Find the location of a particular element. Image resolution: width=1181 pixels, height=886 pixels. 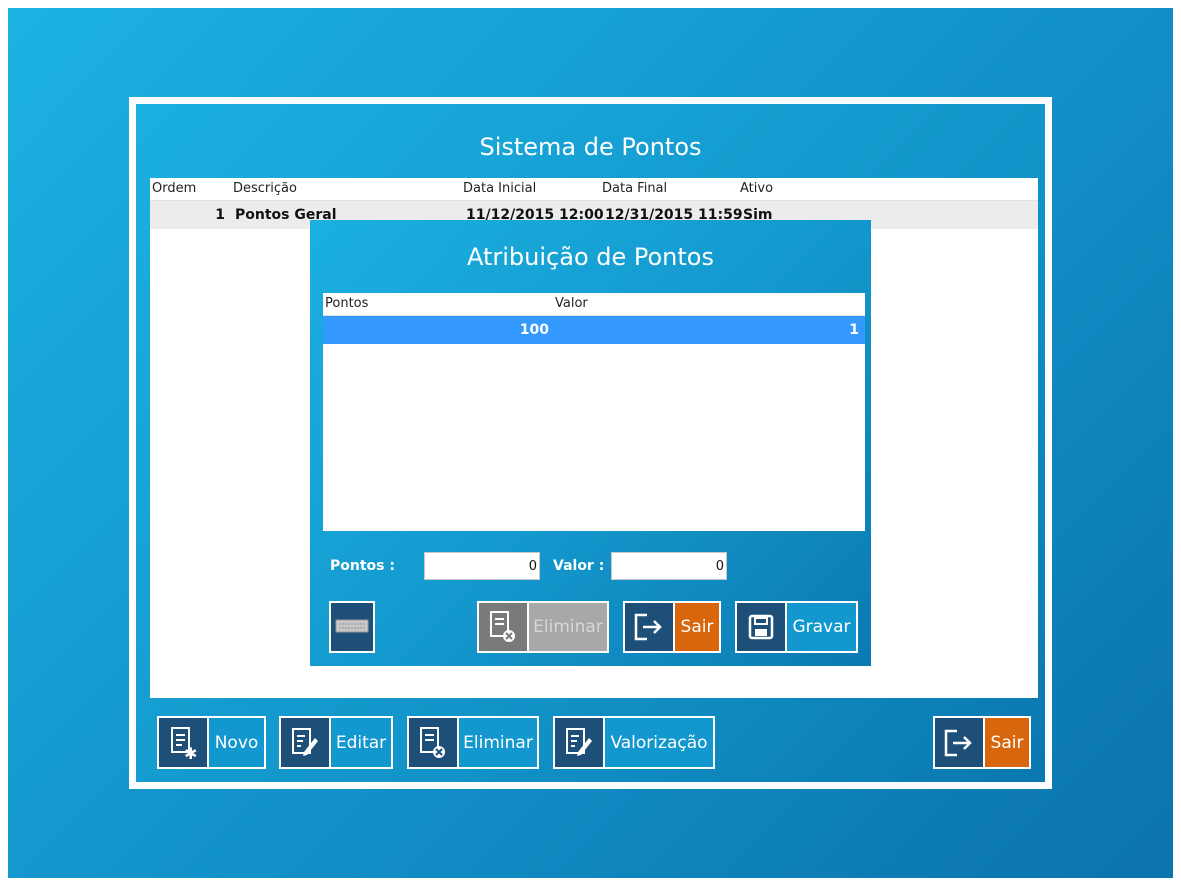

novo-label: Novo is located at coordinates (236, 742).